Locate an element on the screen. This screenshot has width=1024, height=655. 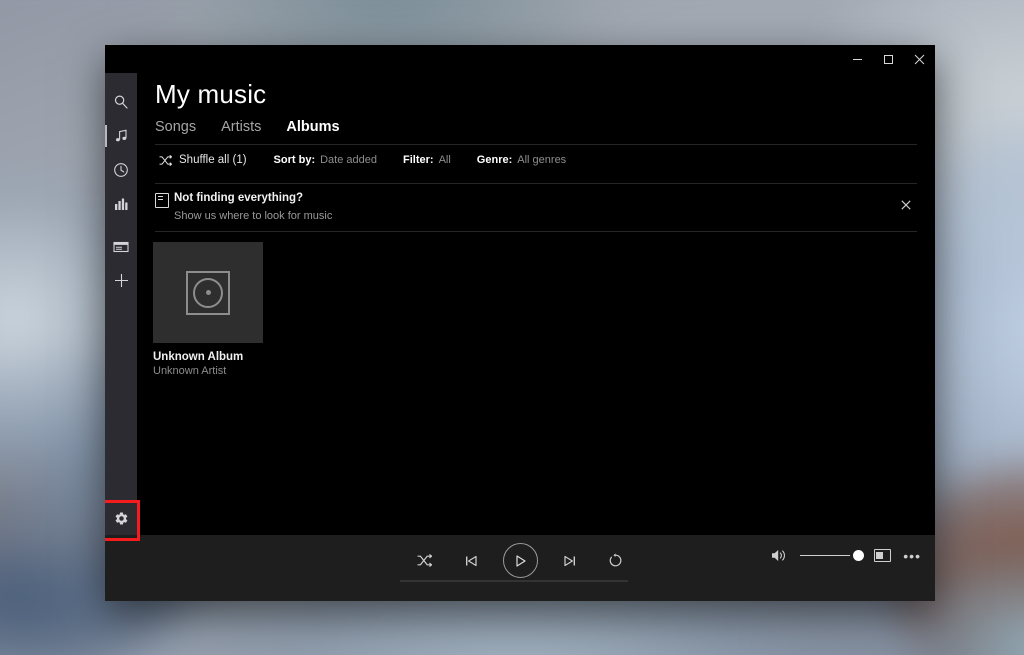
banner-divider is located at coordinates (536, 231).